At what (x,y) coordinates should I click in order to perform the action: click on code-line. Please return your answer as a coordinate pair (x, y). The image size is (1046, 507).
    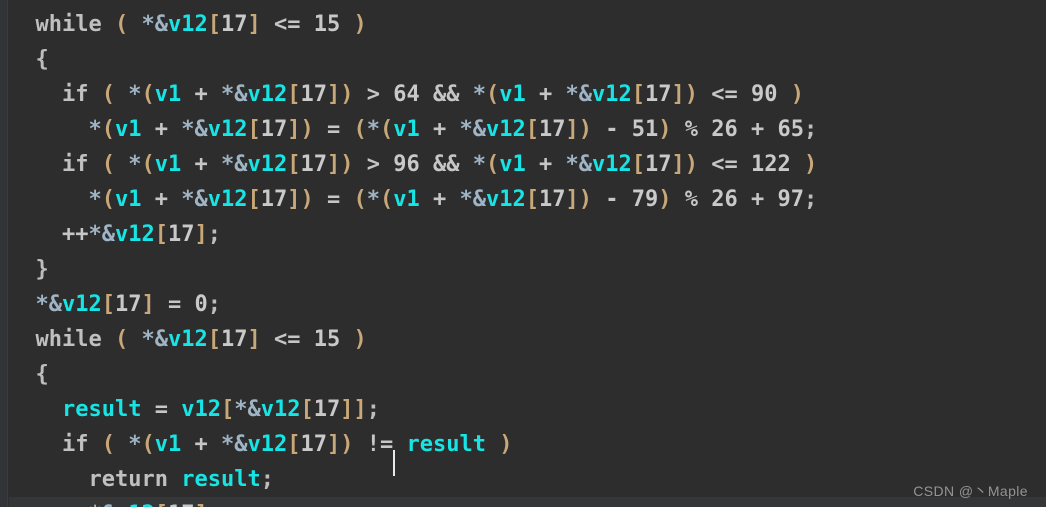
    Looking at the image, I should click on (527, 3).